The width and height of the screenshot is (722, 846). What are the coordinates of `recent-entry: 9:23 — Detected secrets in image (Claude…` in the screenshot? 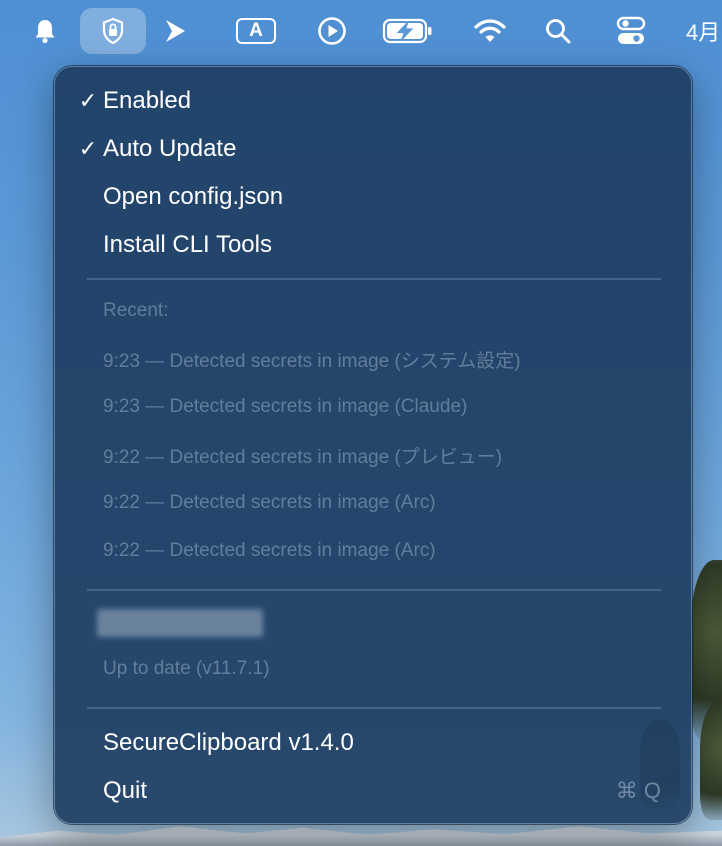 It's located at (373, 407).